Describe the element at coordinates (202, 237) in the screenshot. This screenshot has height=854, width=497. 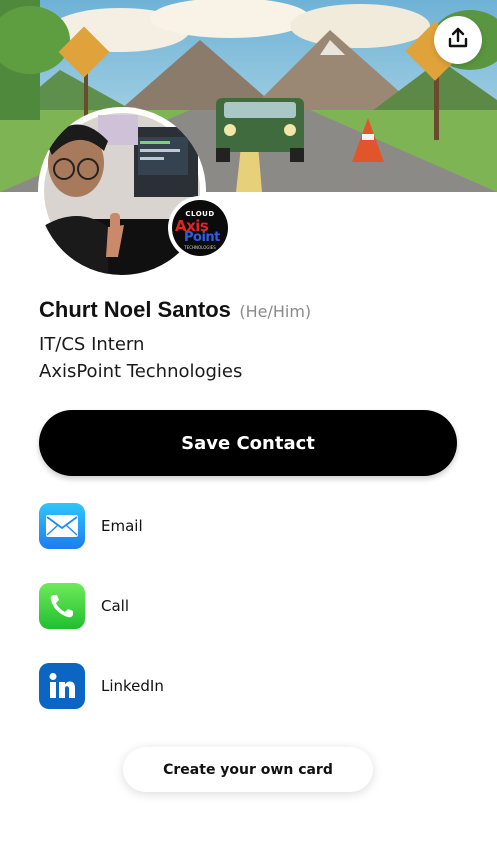
I see `logo-text-point: Point` at that location.